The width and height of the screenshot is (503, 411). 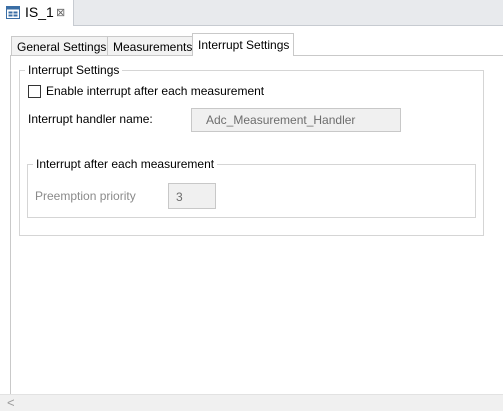 I want to click on tab-general-settings: General Settings, so click(x=61, y=45).